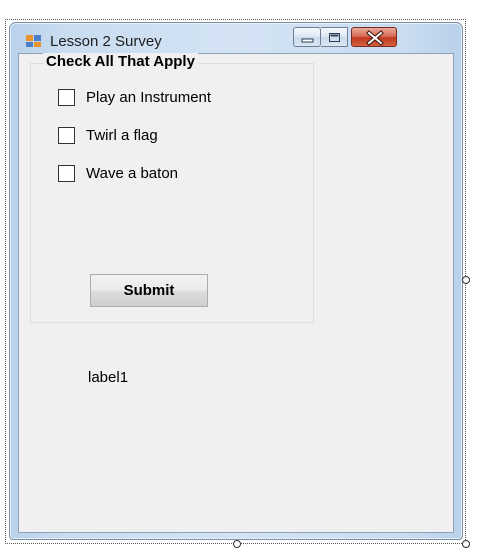 The height and width of the screenshot is (556, 495). I want to click on submit-button: Submit, so click(149, 290).